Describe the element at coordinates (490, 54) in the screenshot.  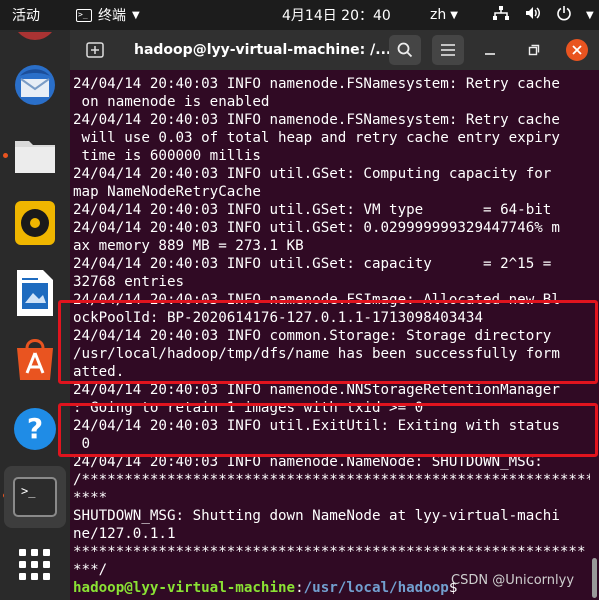
I see `minimize-icon` at that location.